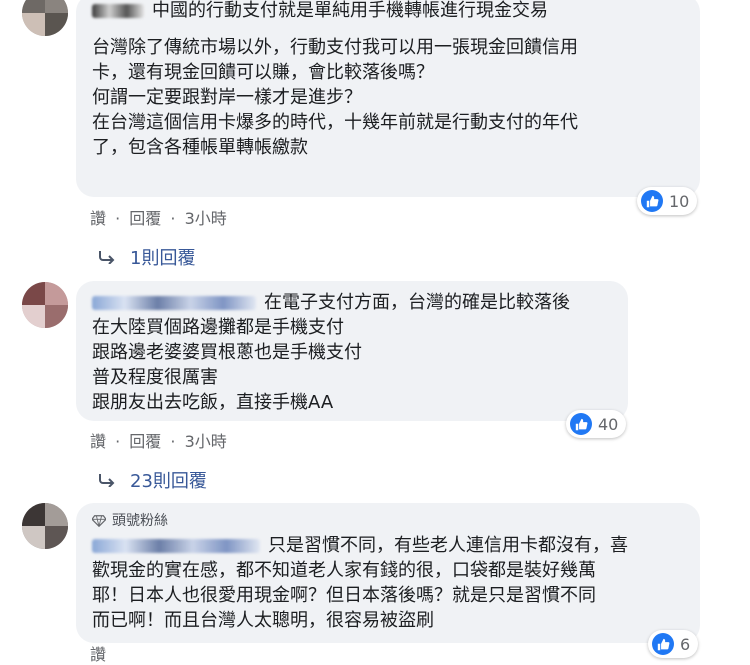  I want to click on comment-line: 跟朋友出去吃飯，直接手機AA, so click(213, 402).